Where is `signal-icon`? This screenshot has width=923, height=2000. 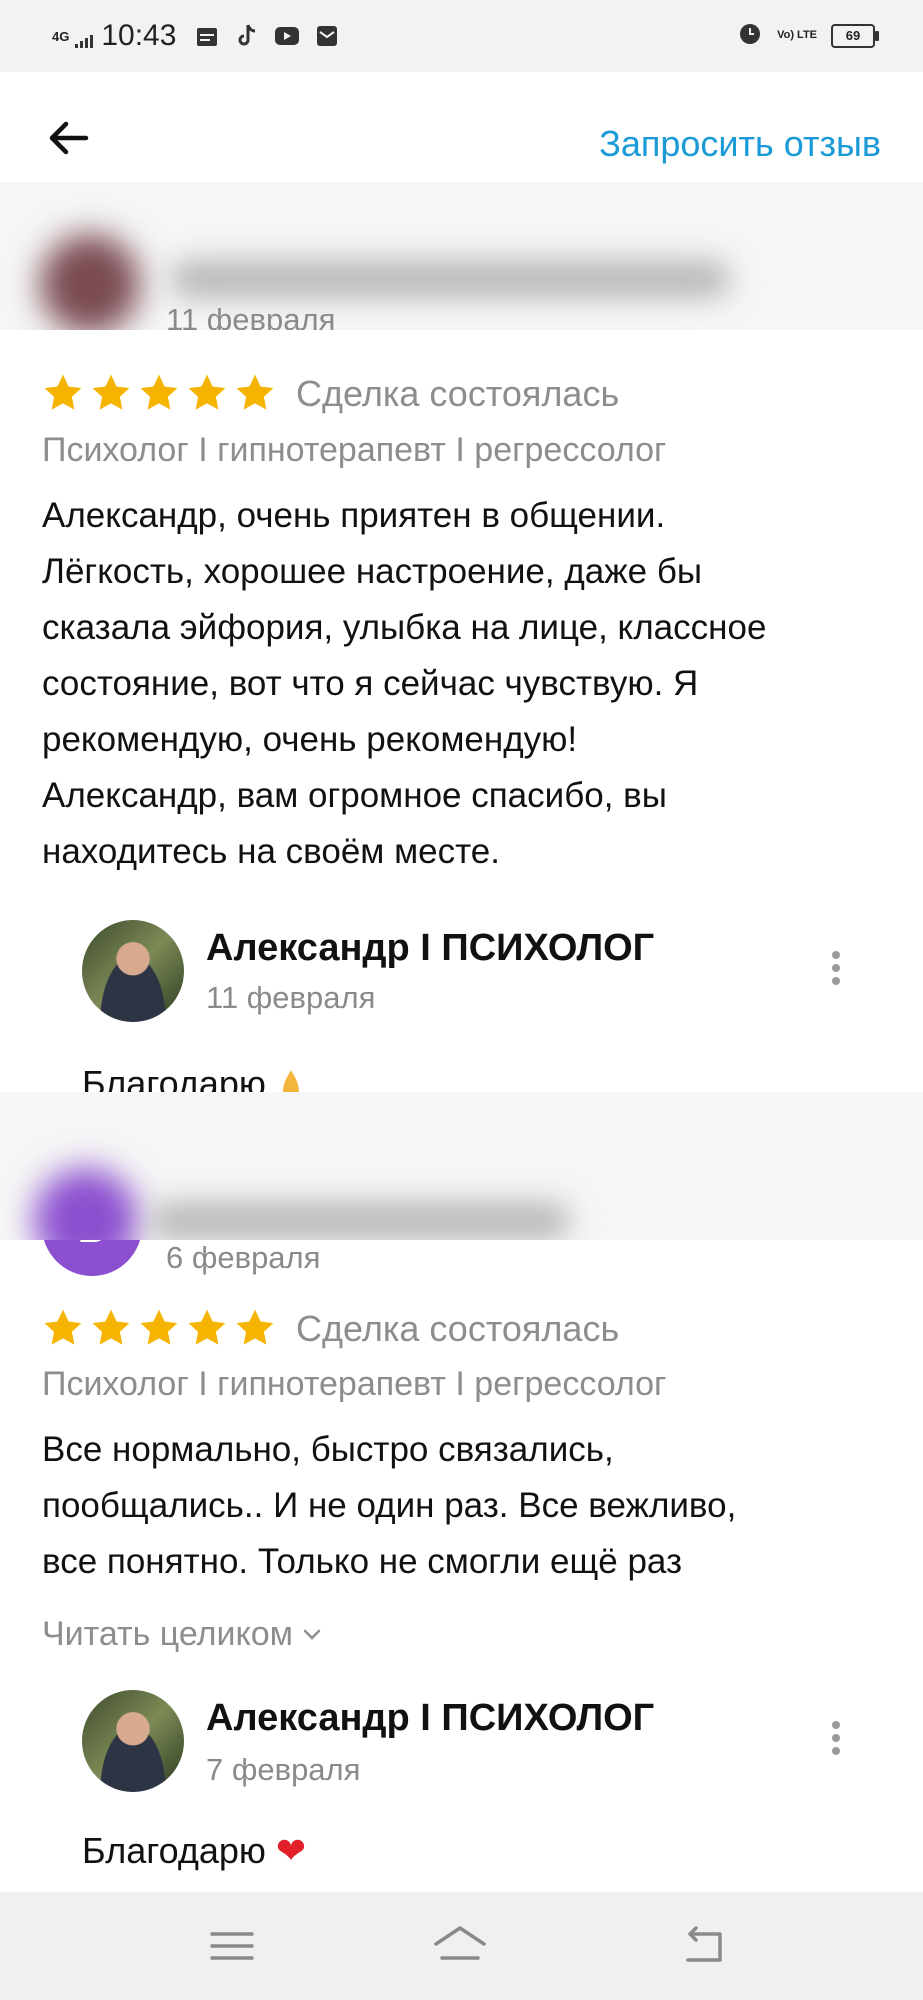 signal-icon is located at coordinates (84, 41).